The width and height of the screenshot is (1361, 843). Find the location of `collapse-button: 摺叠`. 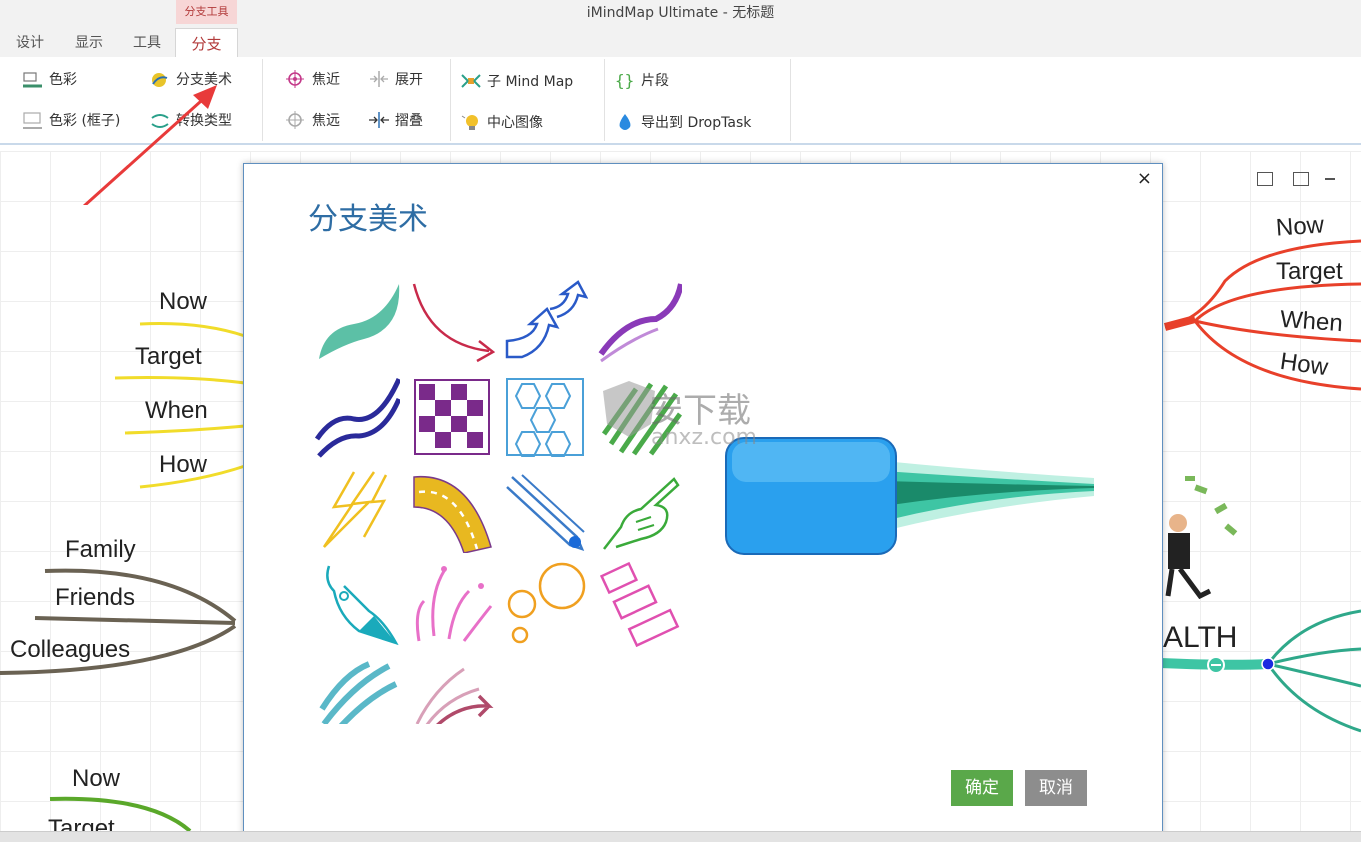

collapse-button: 摺叠 is located at coordinates (395, 120).